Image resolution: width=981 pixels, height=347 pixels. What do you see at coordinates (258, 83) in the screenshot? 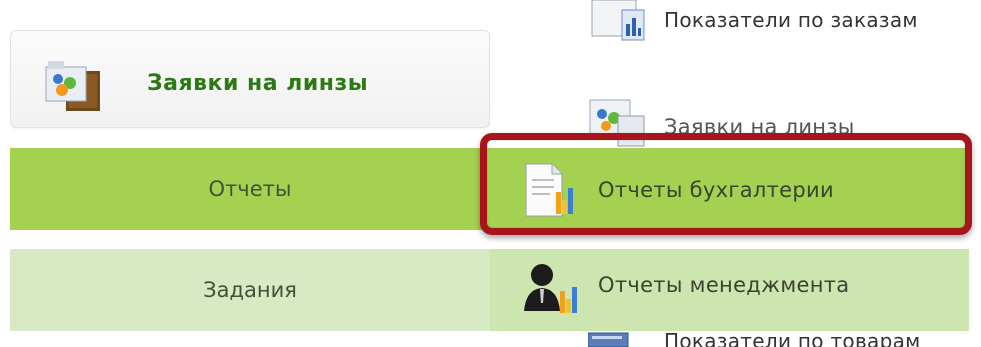
I see `lens-orders-label: Заявки на линзы` at bounding box center [258, 83].